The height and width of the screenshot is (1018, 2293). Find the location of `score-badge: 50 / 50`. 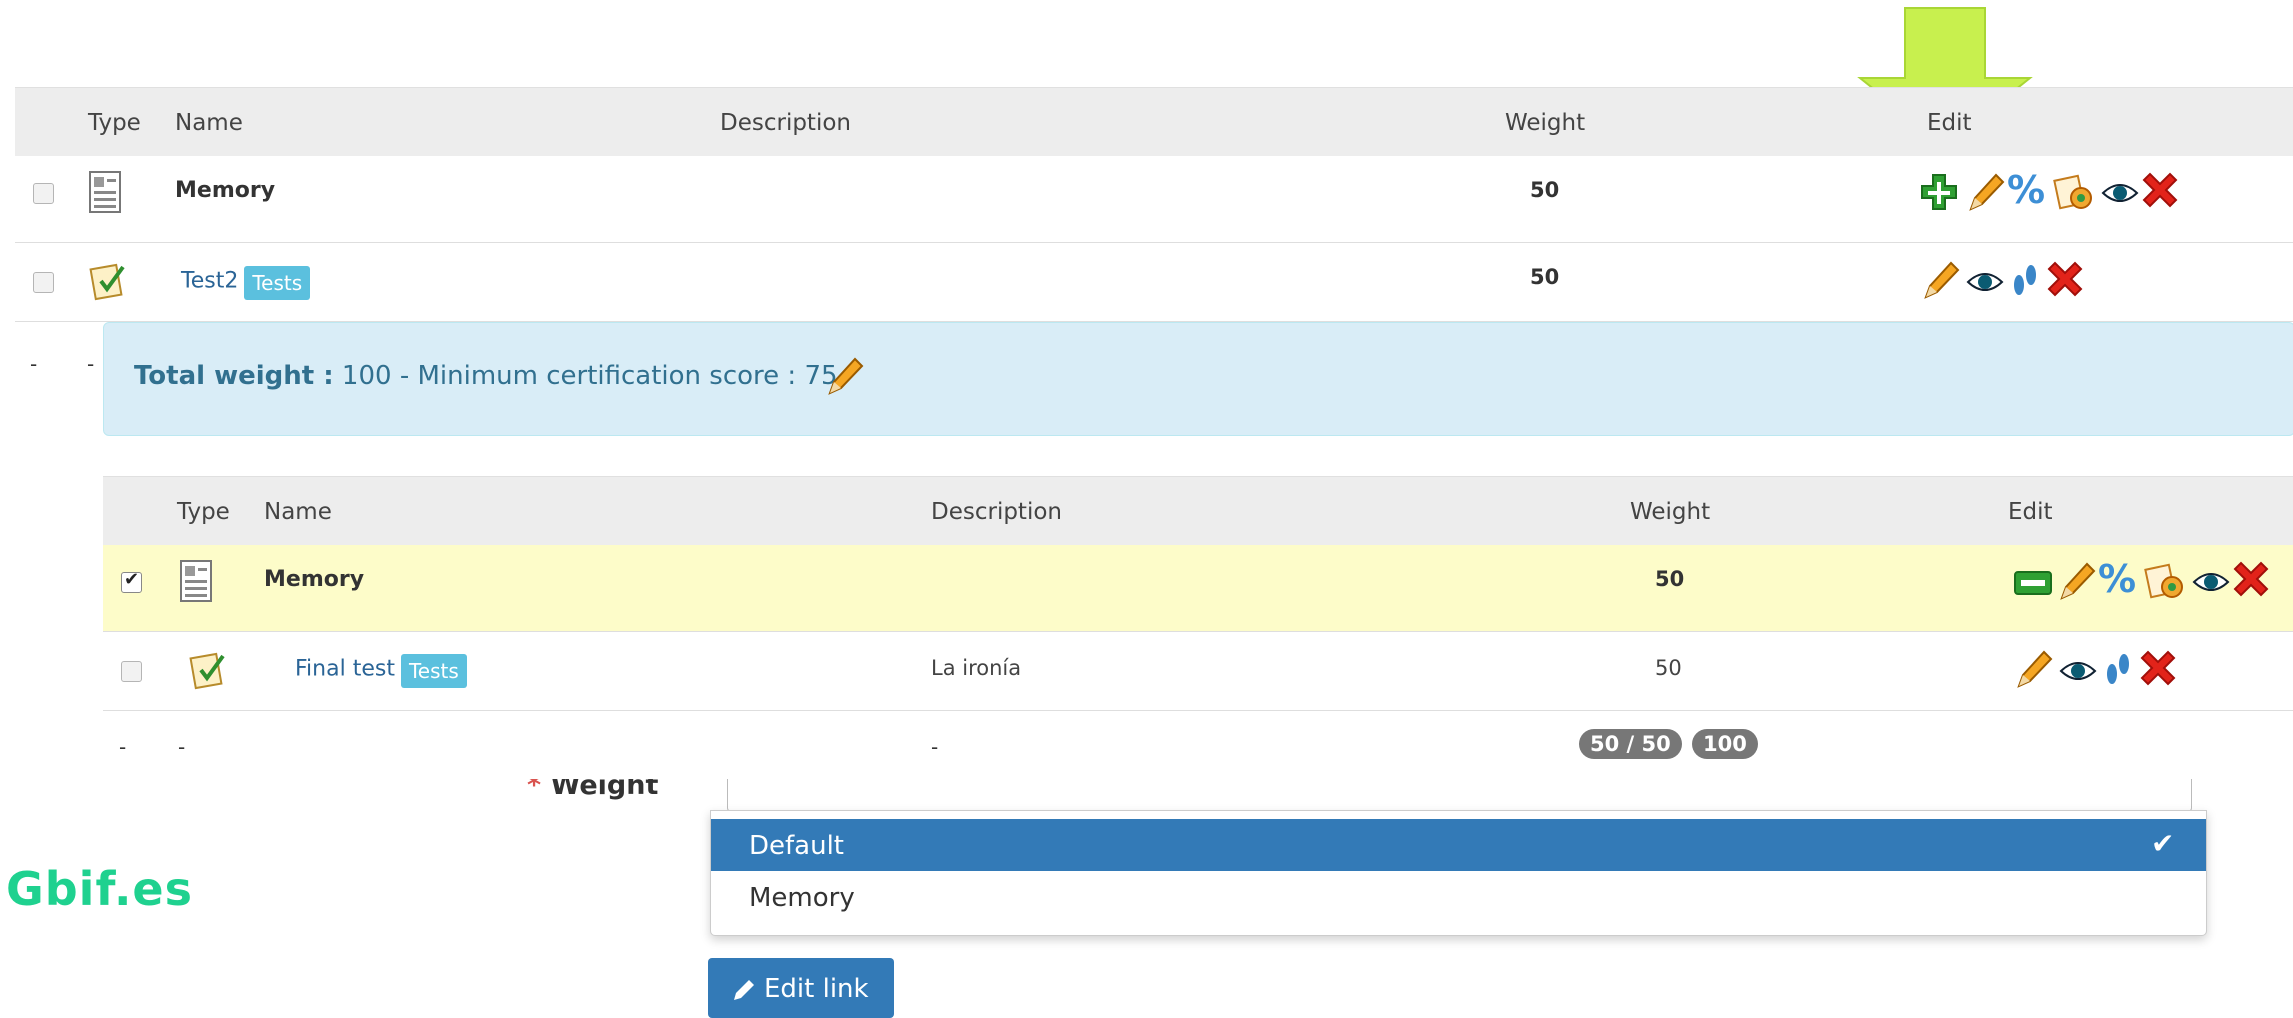

score-badge: 50 / 50 is located at coordinates (1630, 744).